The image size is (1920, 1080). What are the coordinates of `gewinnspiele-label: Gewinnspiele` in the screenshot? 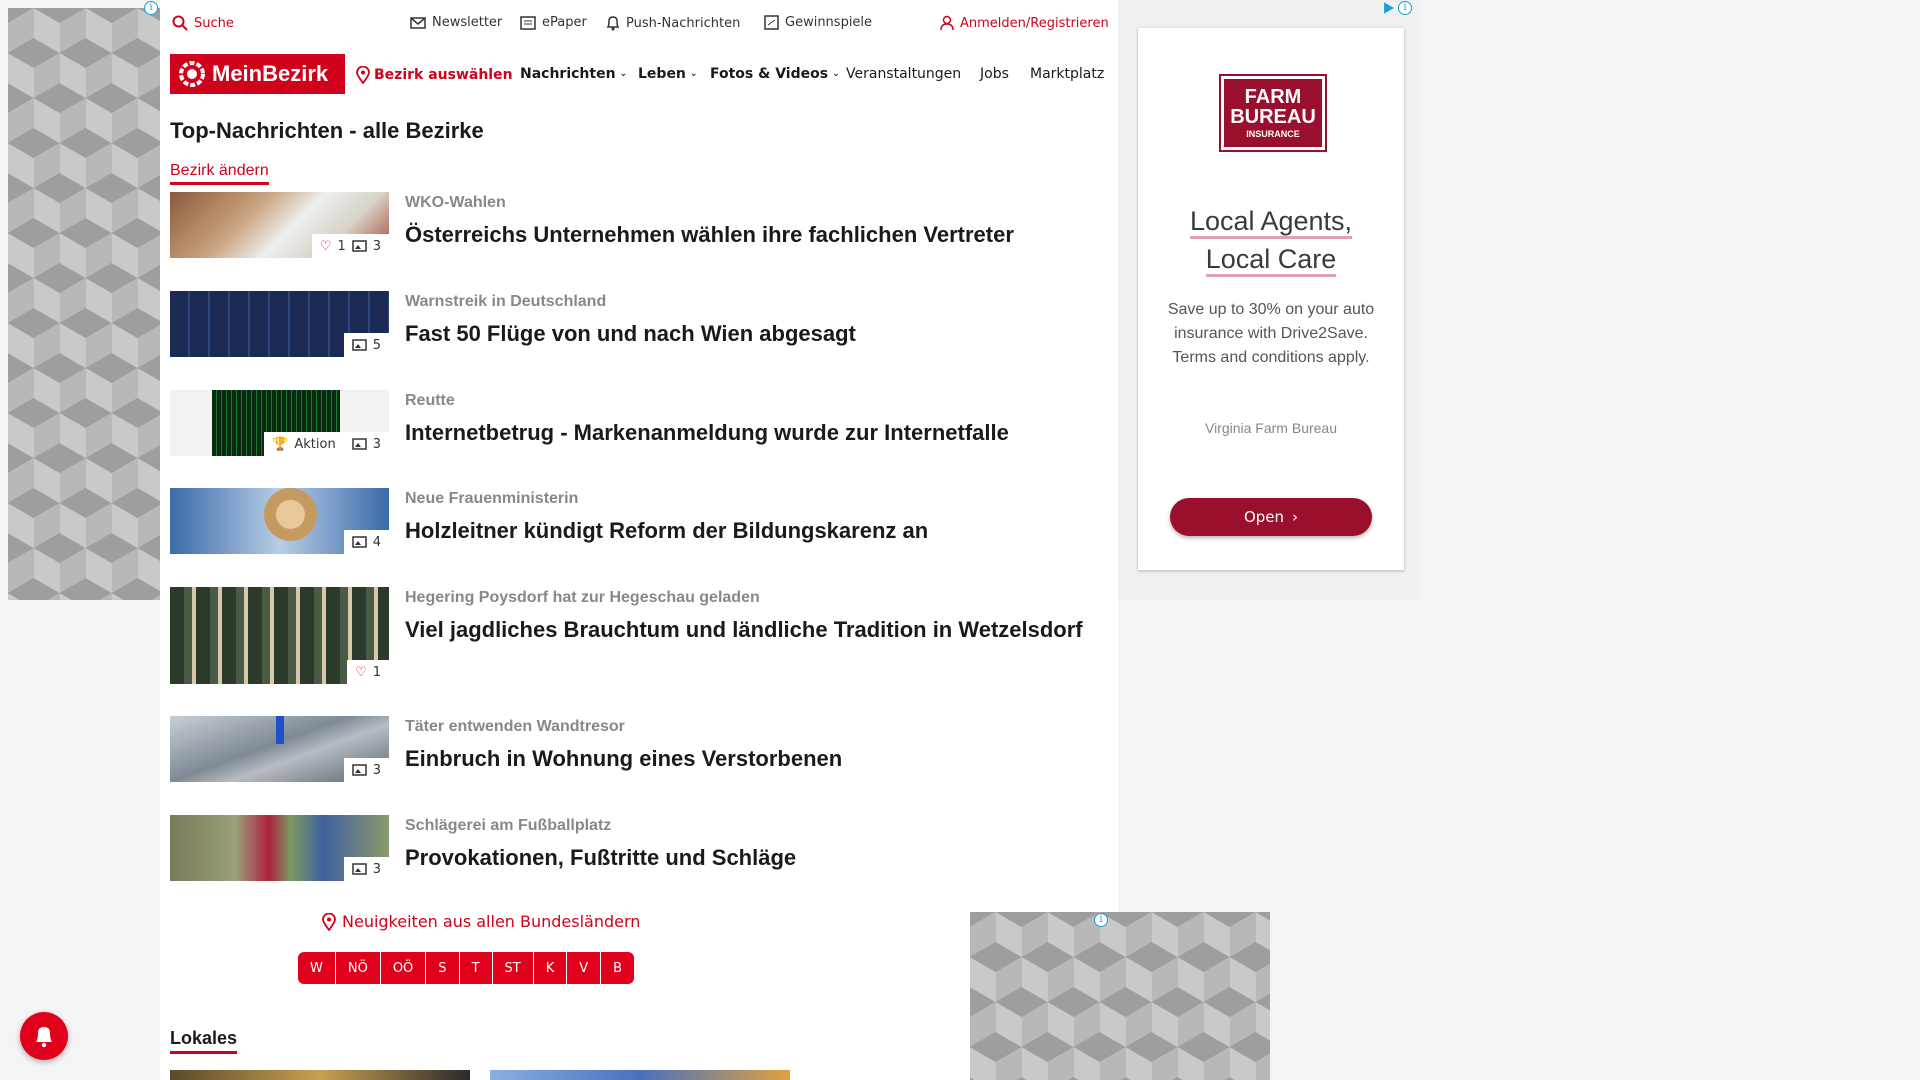 It's located at (829, 22).